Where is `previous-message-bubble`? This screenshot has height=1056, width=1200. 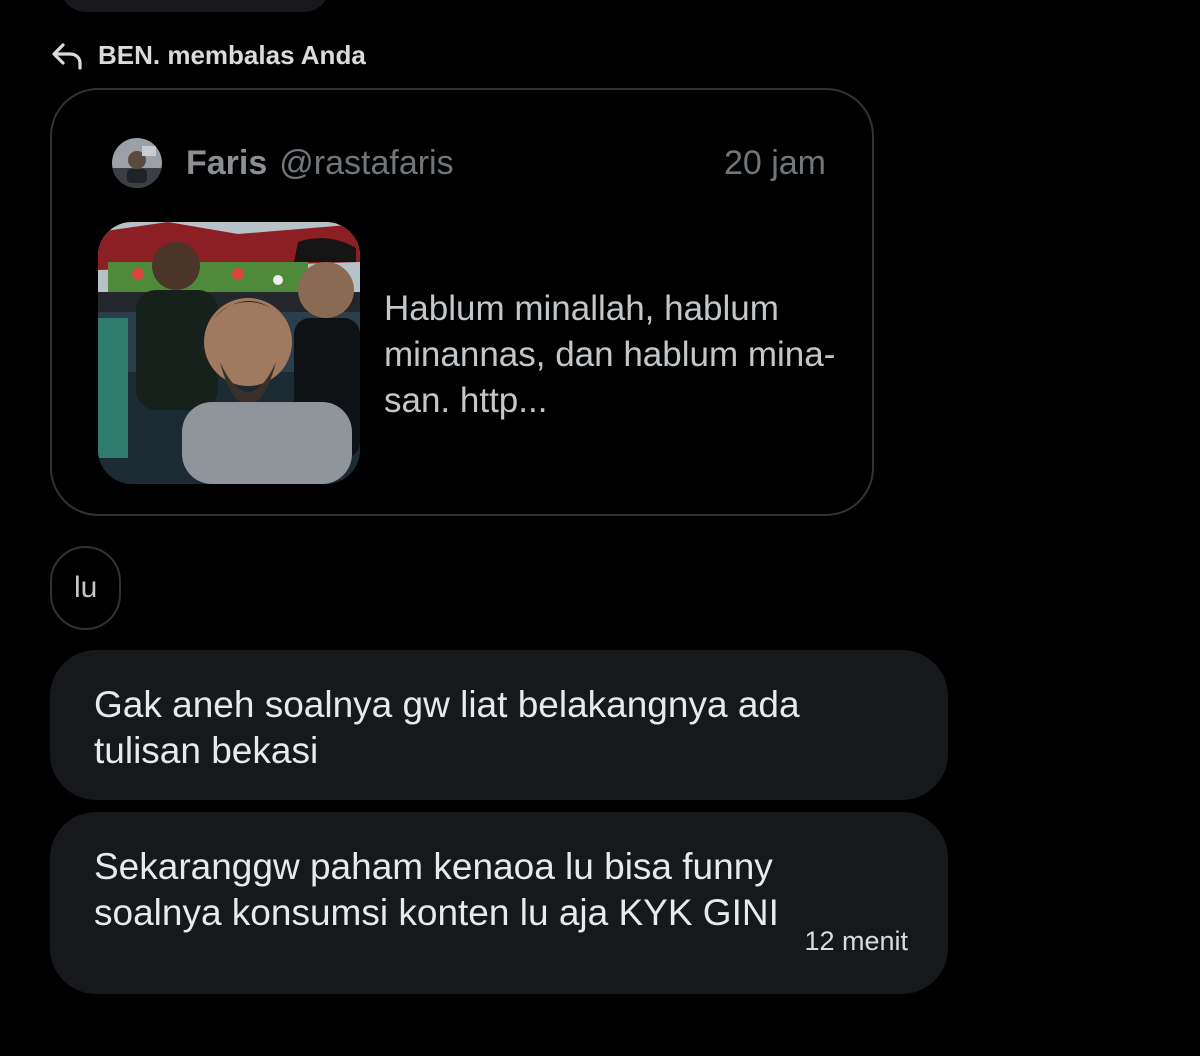
previous-message-bubble is located at coordinates (195, 6).